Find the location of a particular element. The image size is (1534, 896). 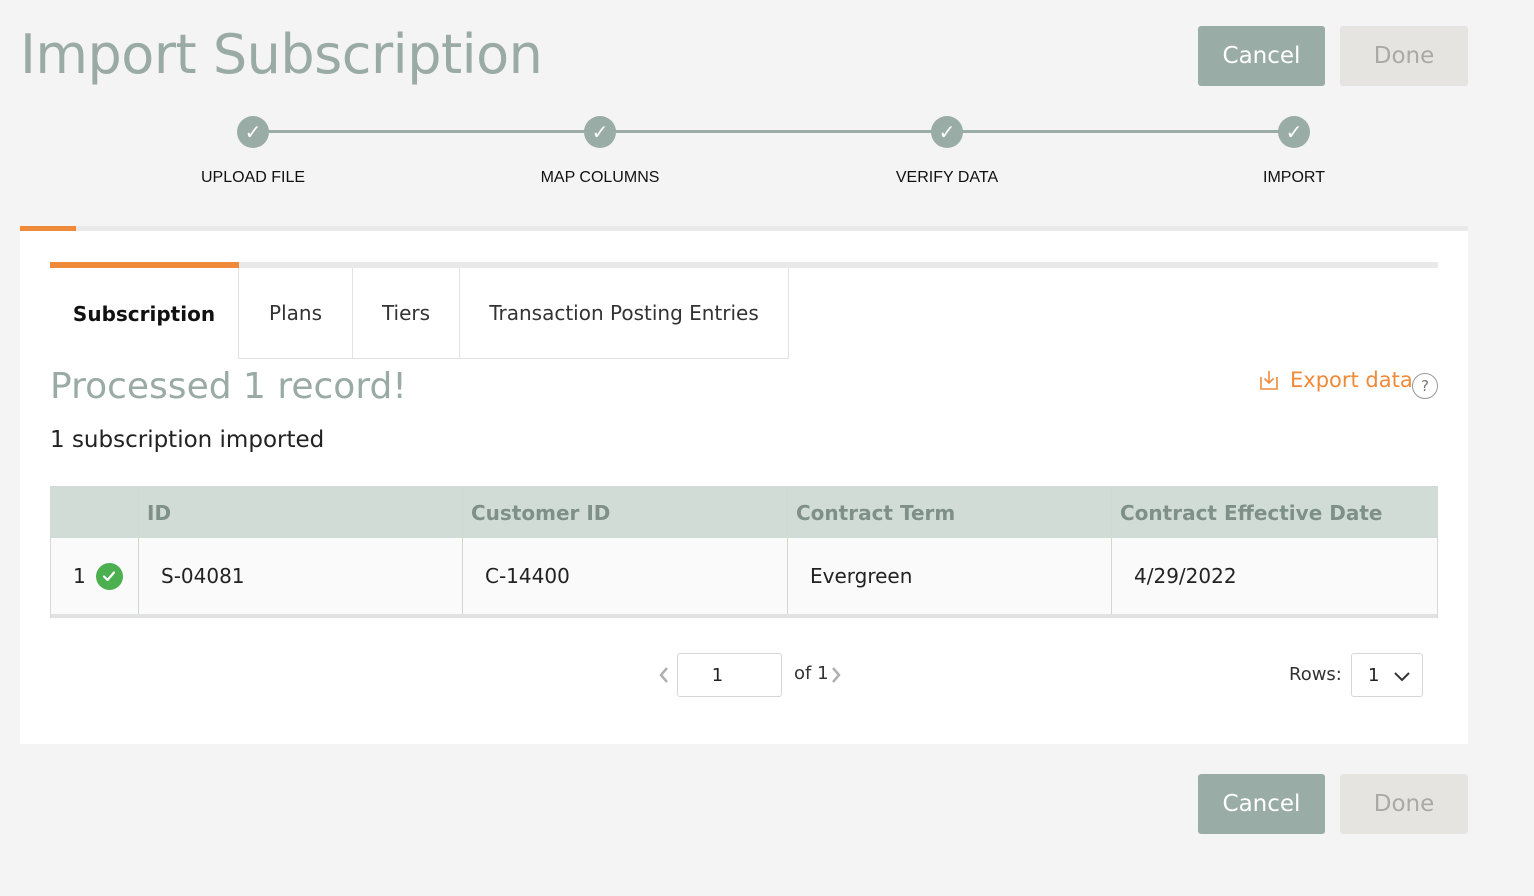

page-count-label: of 1 is located at coordinates (811, 673).